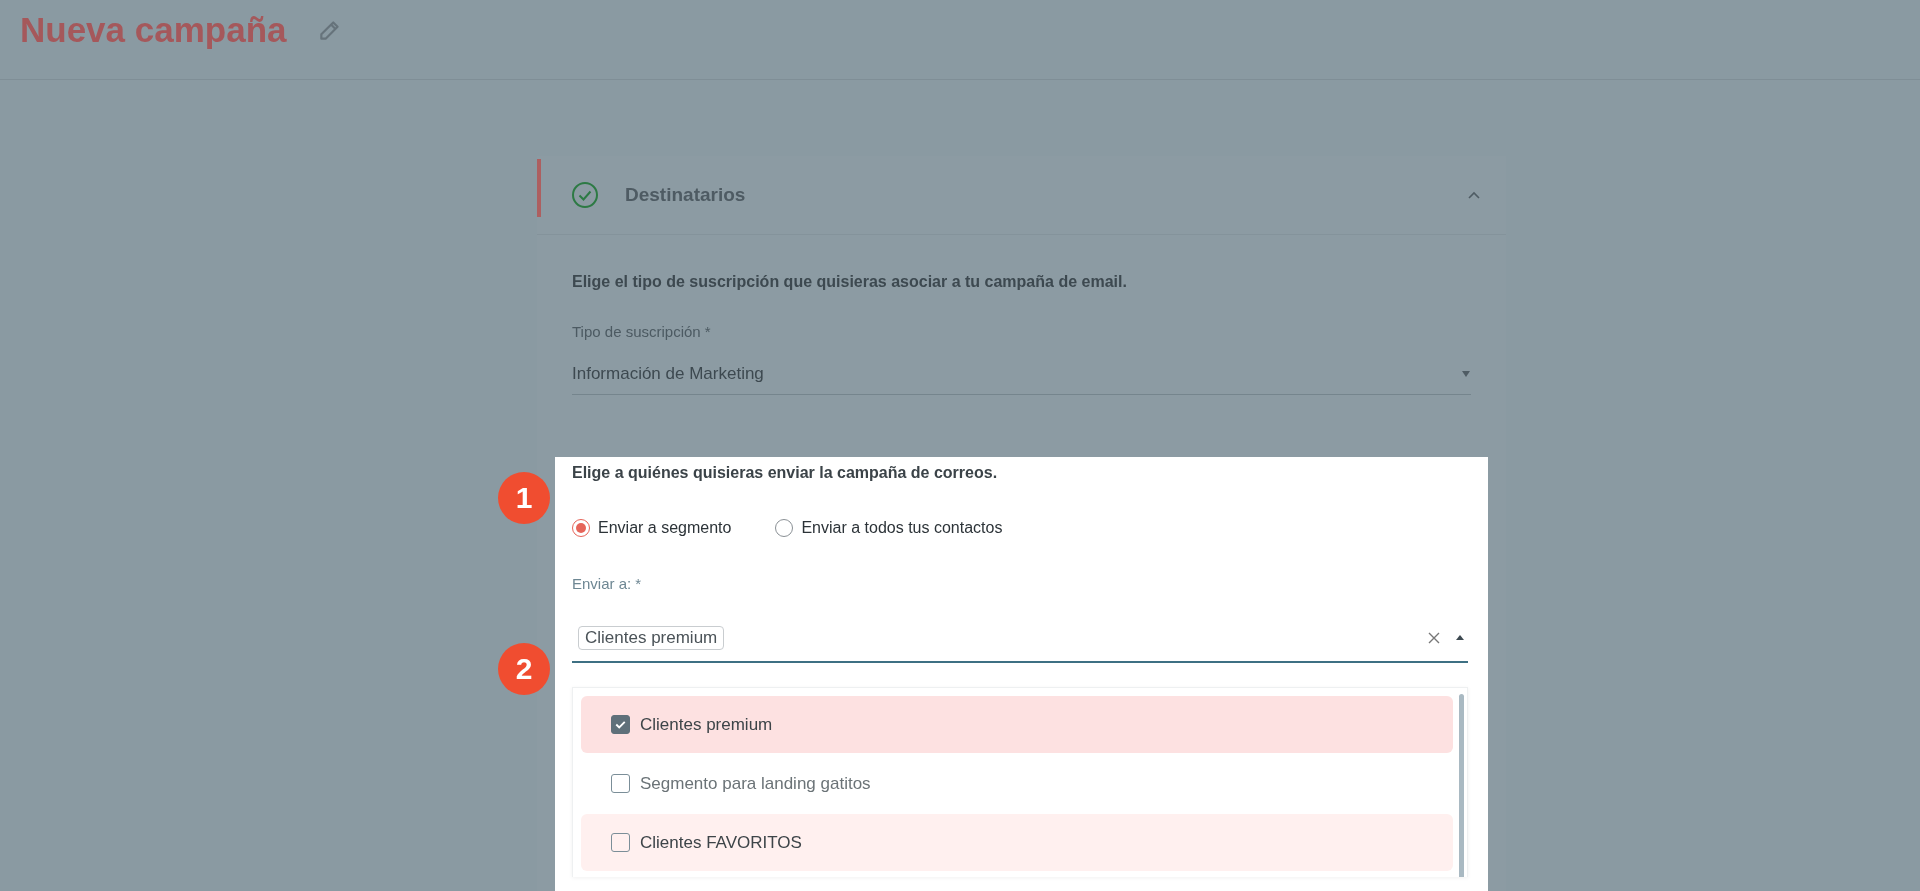 The height and width of the screenshot is (891, 1920). What do you see at coordinates (153, 29) in the screenshot?
I see `page-title: Nueva campaña` at bounding box center [153, 29].